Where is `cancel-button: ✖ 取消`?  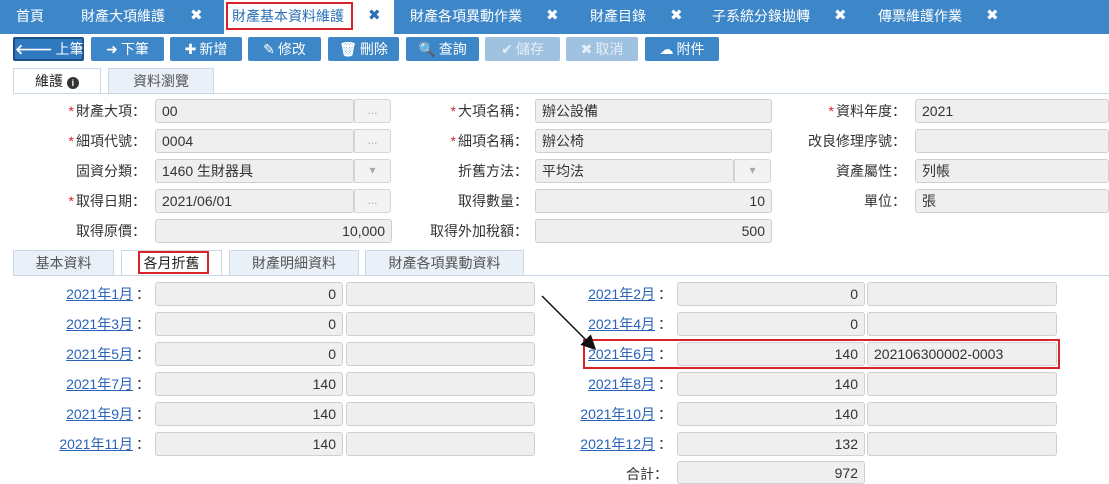
cancel-button: ✖ 取消 is located at coordinates (602, 49).